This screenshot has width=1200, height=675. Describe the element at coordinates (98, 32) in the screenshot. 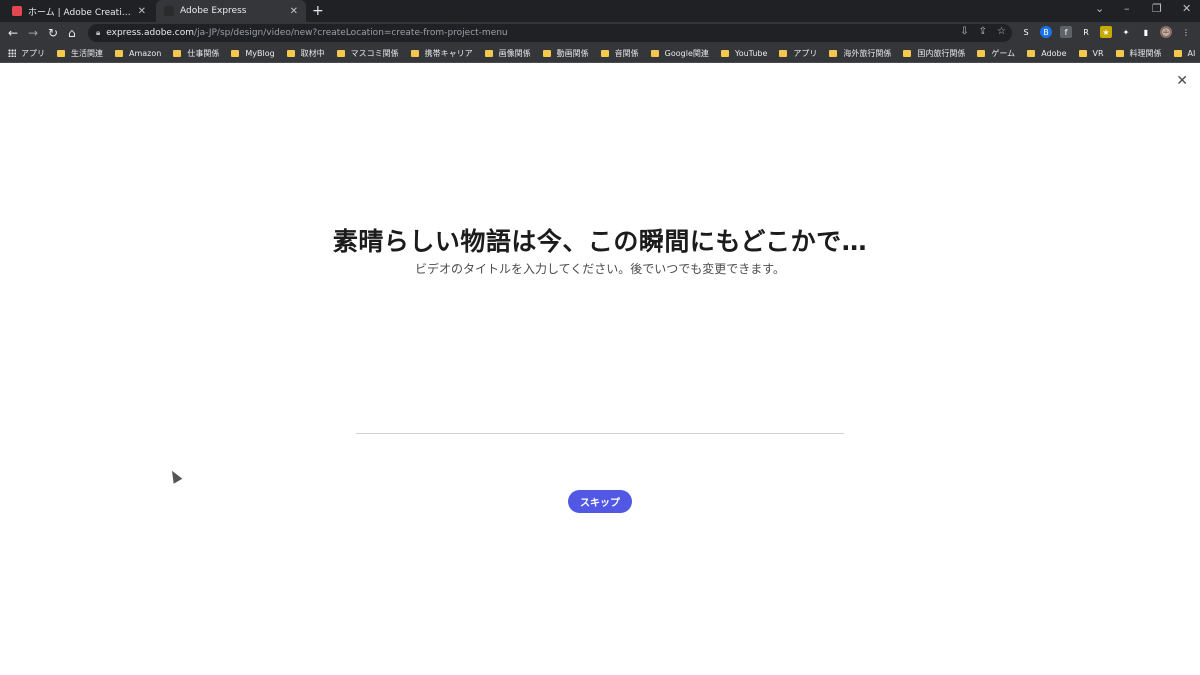

I see `lock-icon: 🔒︎` at that location.